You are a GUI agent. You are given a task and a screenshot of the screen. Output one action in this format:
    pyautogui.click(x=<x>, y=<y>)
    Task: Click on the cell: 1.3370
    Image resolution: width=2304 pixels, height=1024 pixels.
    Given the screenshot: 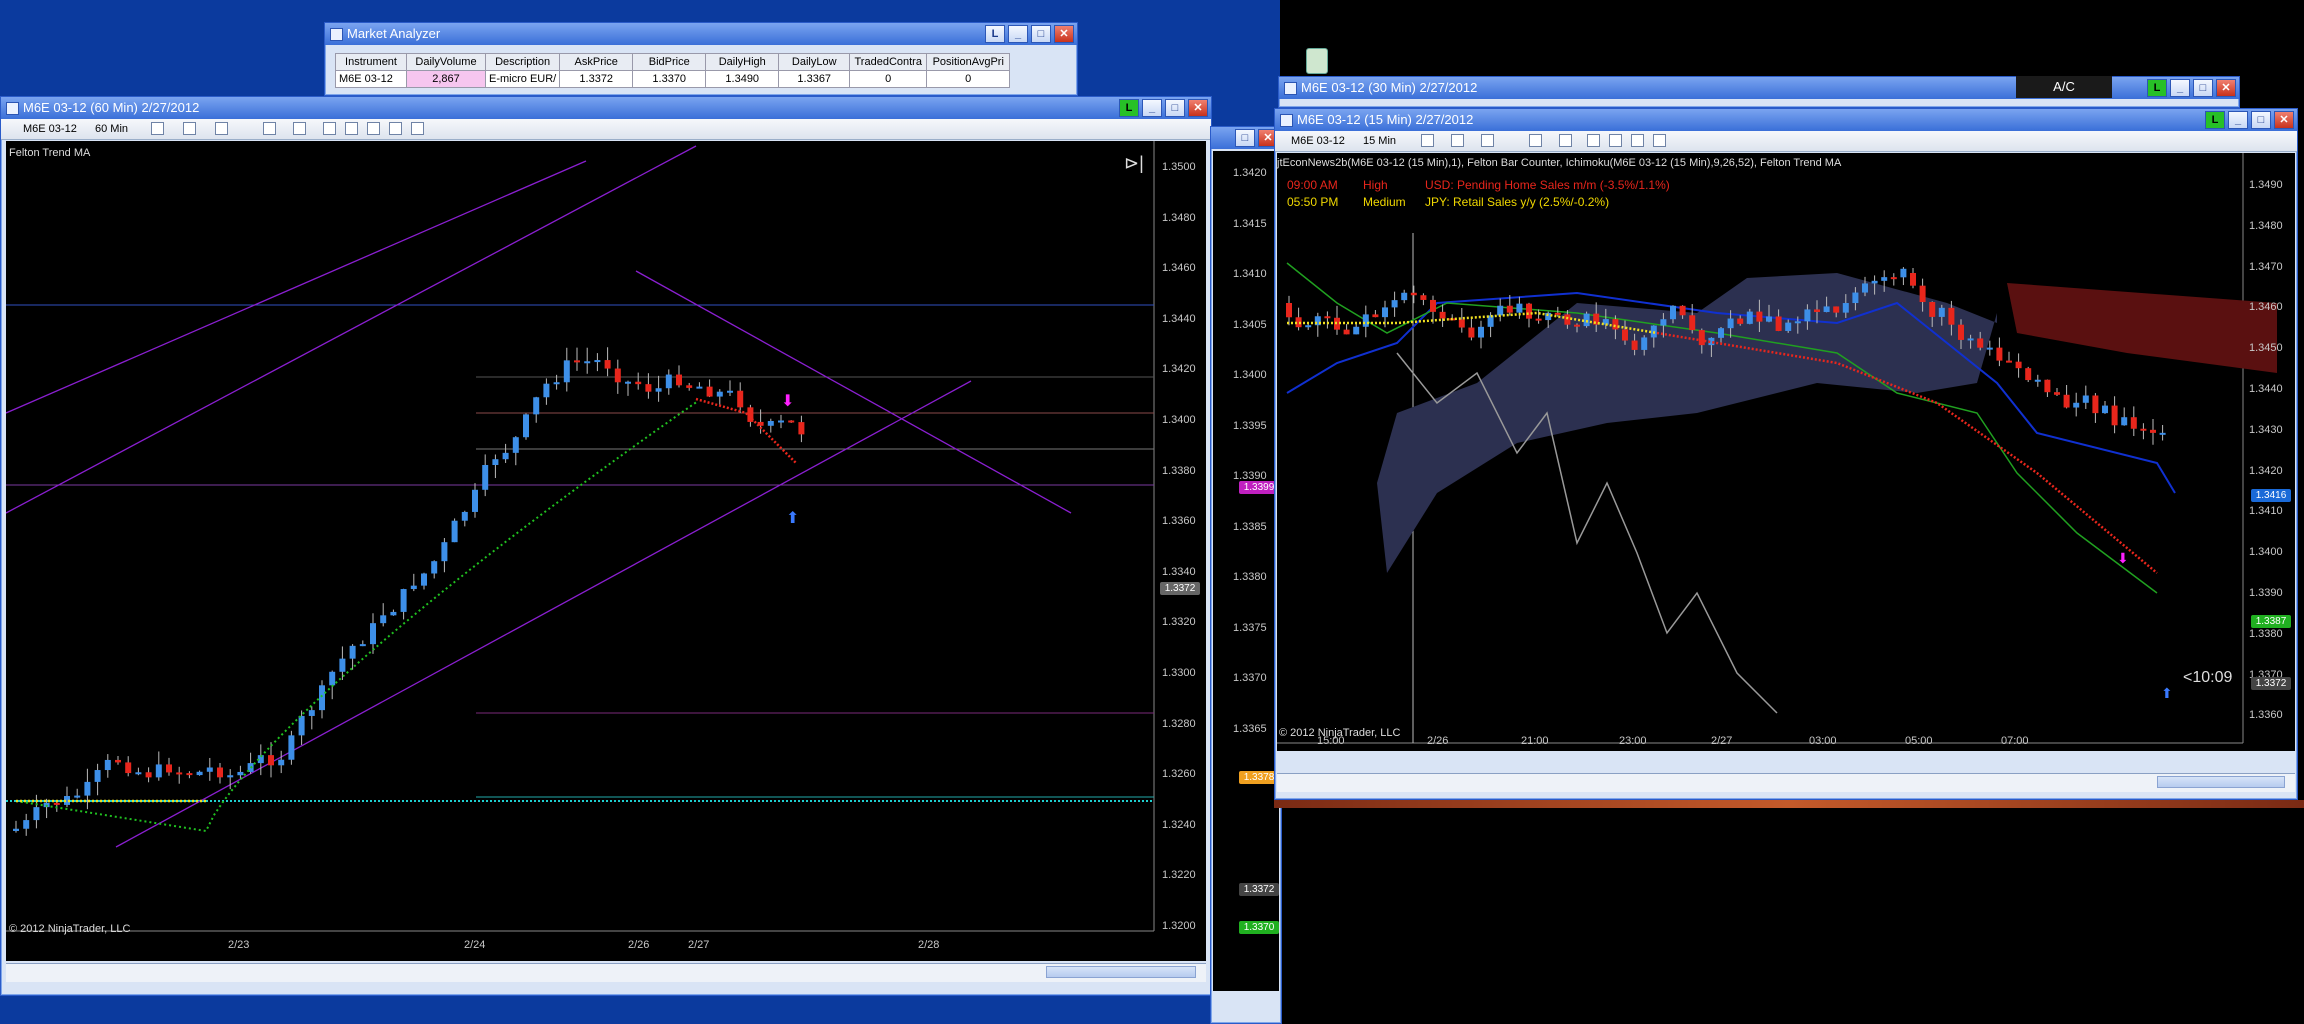 What is the action you would take?
    pyautogui.click(x=669, y=79)
    